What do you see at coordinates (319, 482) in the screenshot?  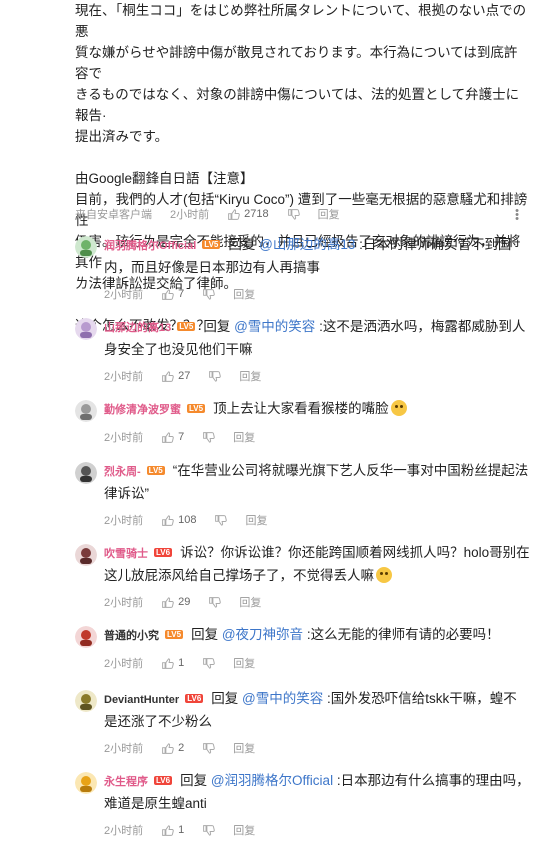 I see `reply-text: 烈永周- LV5 “在华营业公司将就曝光旗下艺人反华一事对中国粉丝提起法 律诉讼”` at bounding box center [319, 482].